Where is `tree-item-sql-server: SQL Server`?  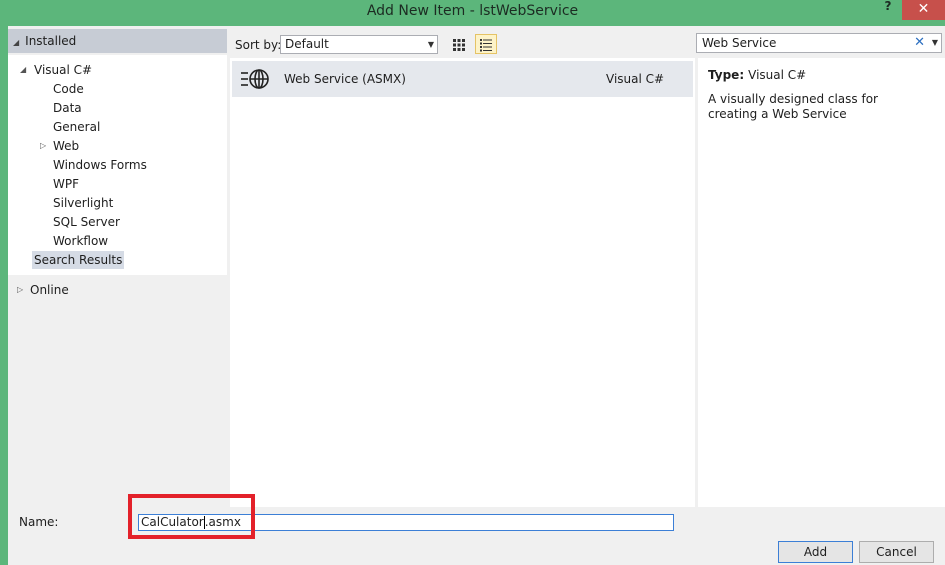
tree-item-sql-server: SQL Server is located at coordinates (86, 222).